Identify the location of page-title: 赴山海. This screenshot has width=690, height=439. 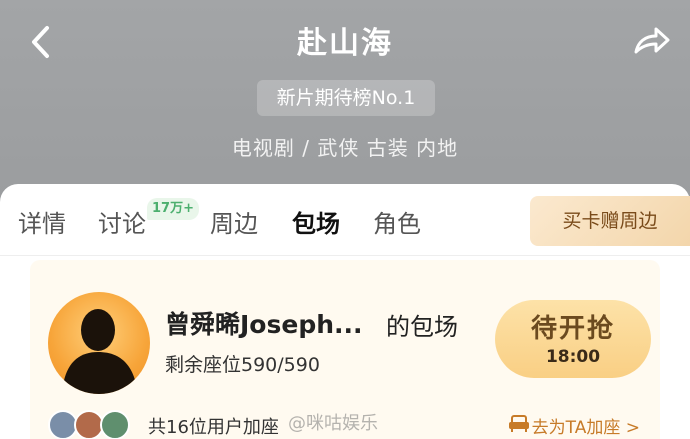
(345, 43).